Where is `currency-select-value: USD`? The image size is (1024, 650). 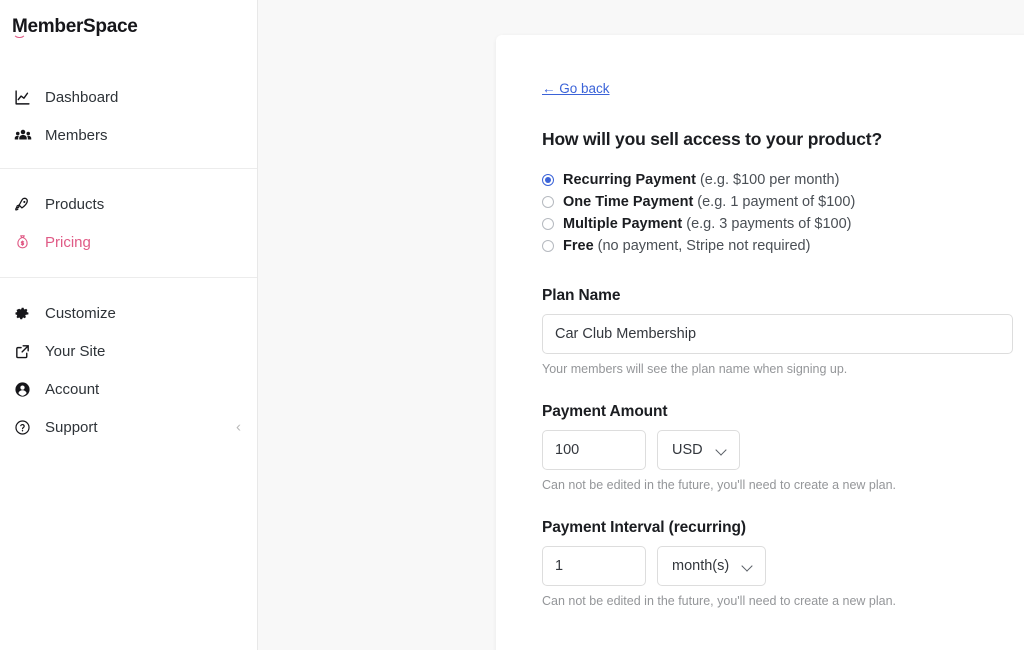 currency-select-value: USD is located at coordinates (687, 450).